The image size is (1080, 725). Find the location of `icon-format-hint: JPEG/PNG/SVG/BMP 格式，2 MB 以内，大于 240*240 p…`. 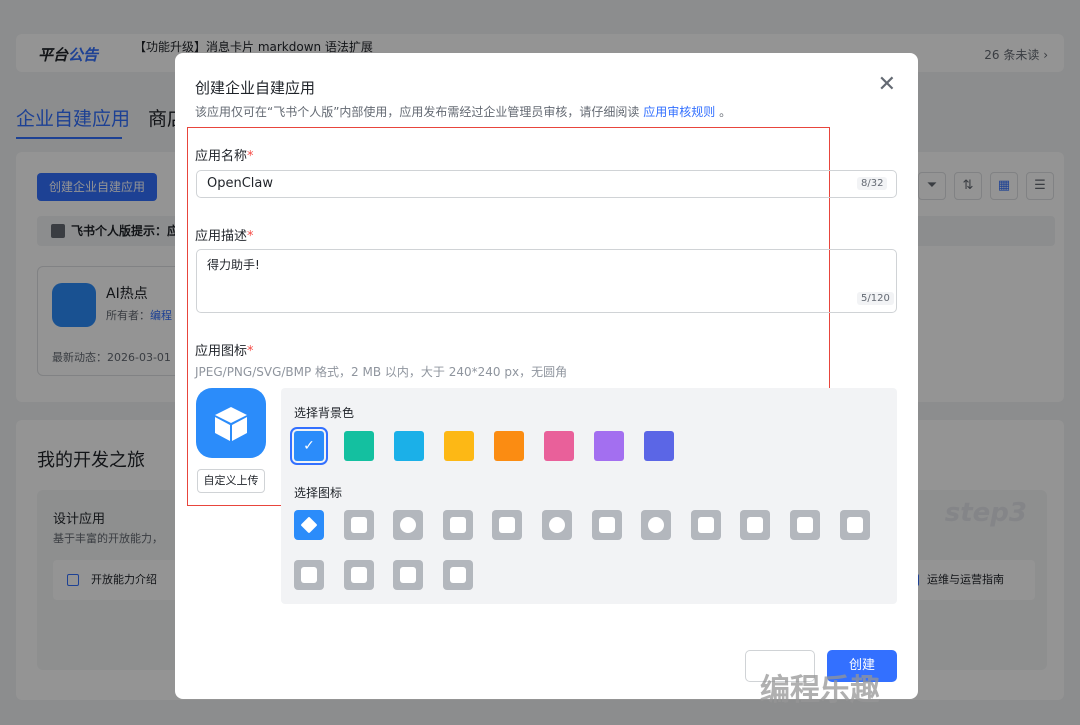

icon-format-hint: JPEG/PNG/SVG/BMP 格式，2 MB 以内，大于 240*240 p… is located at coordinates (381, 372).